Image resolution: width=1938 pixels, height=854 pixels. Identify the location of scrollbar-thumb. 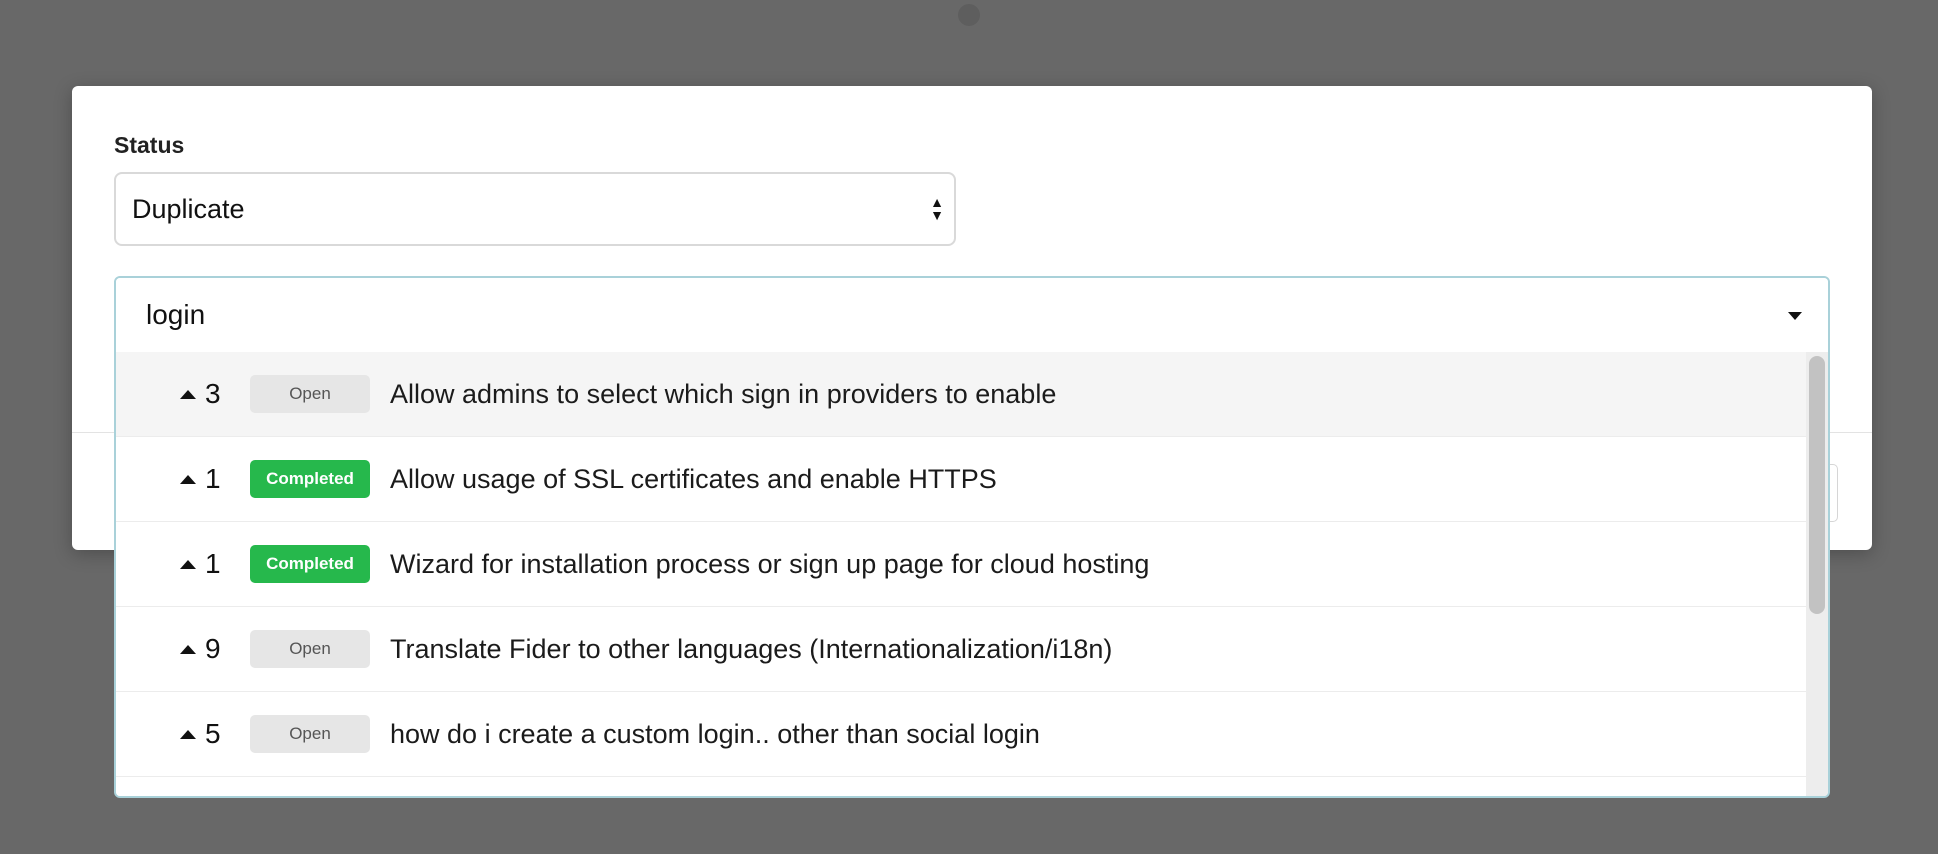
(1817, 485).